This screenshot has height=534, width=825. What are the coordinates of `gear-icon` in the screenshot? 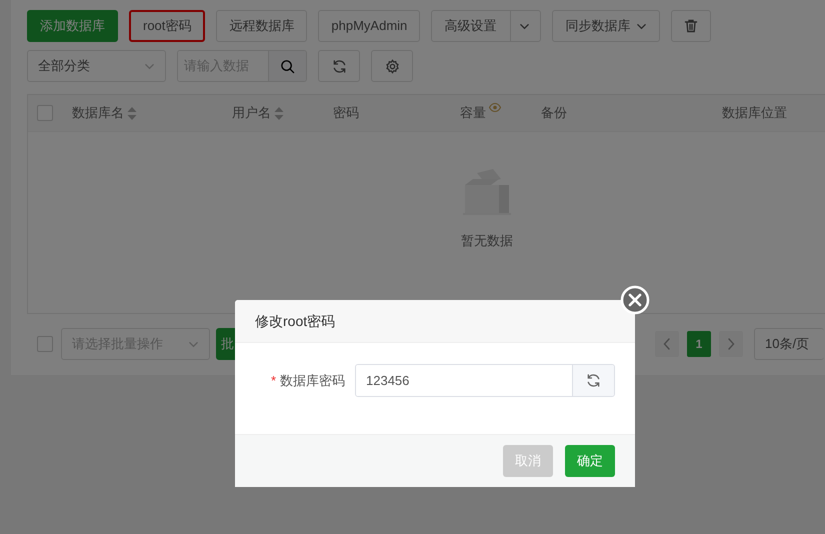 It's located at (392, 66).